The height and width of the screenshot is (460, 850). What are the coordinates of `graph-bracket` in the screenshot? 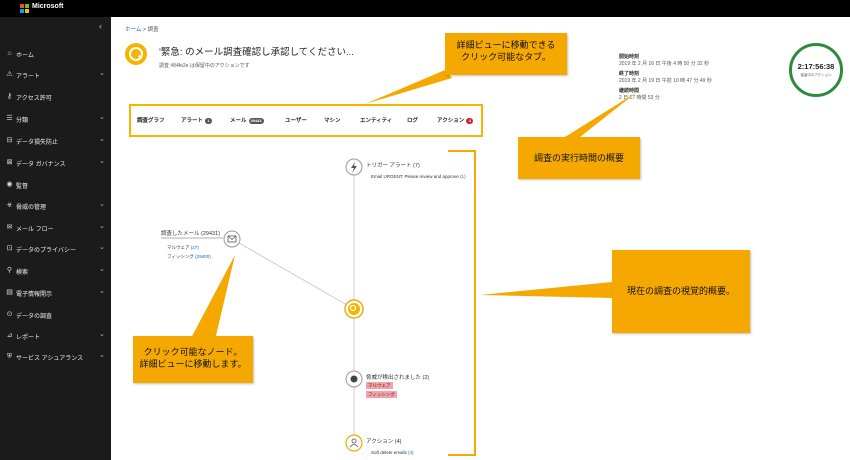 It's located at (462, 303).